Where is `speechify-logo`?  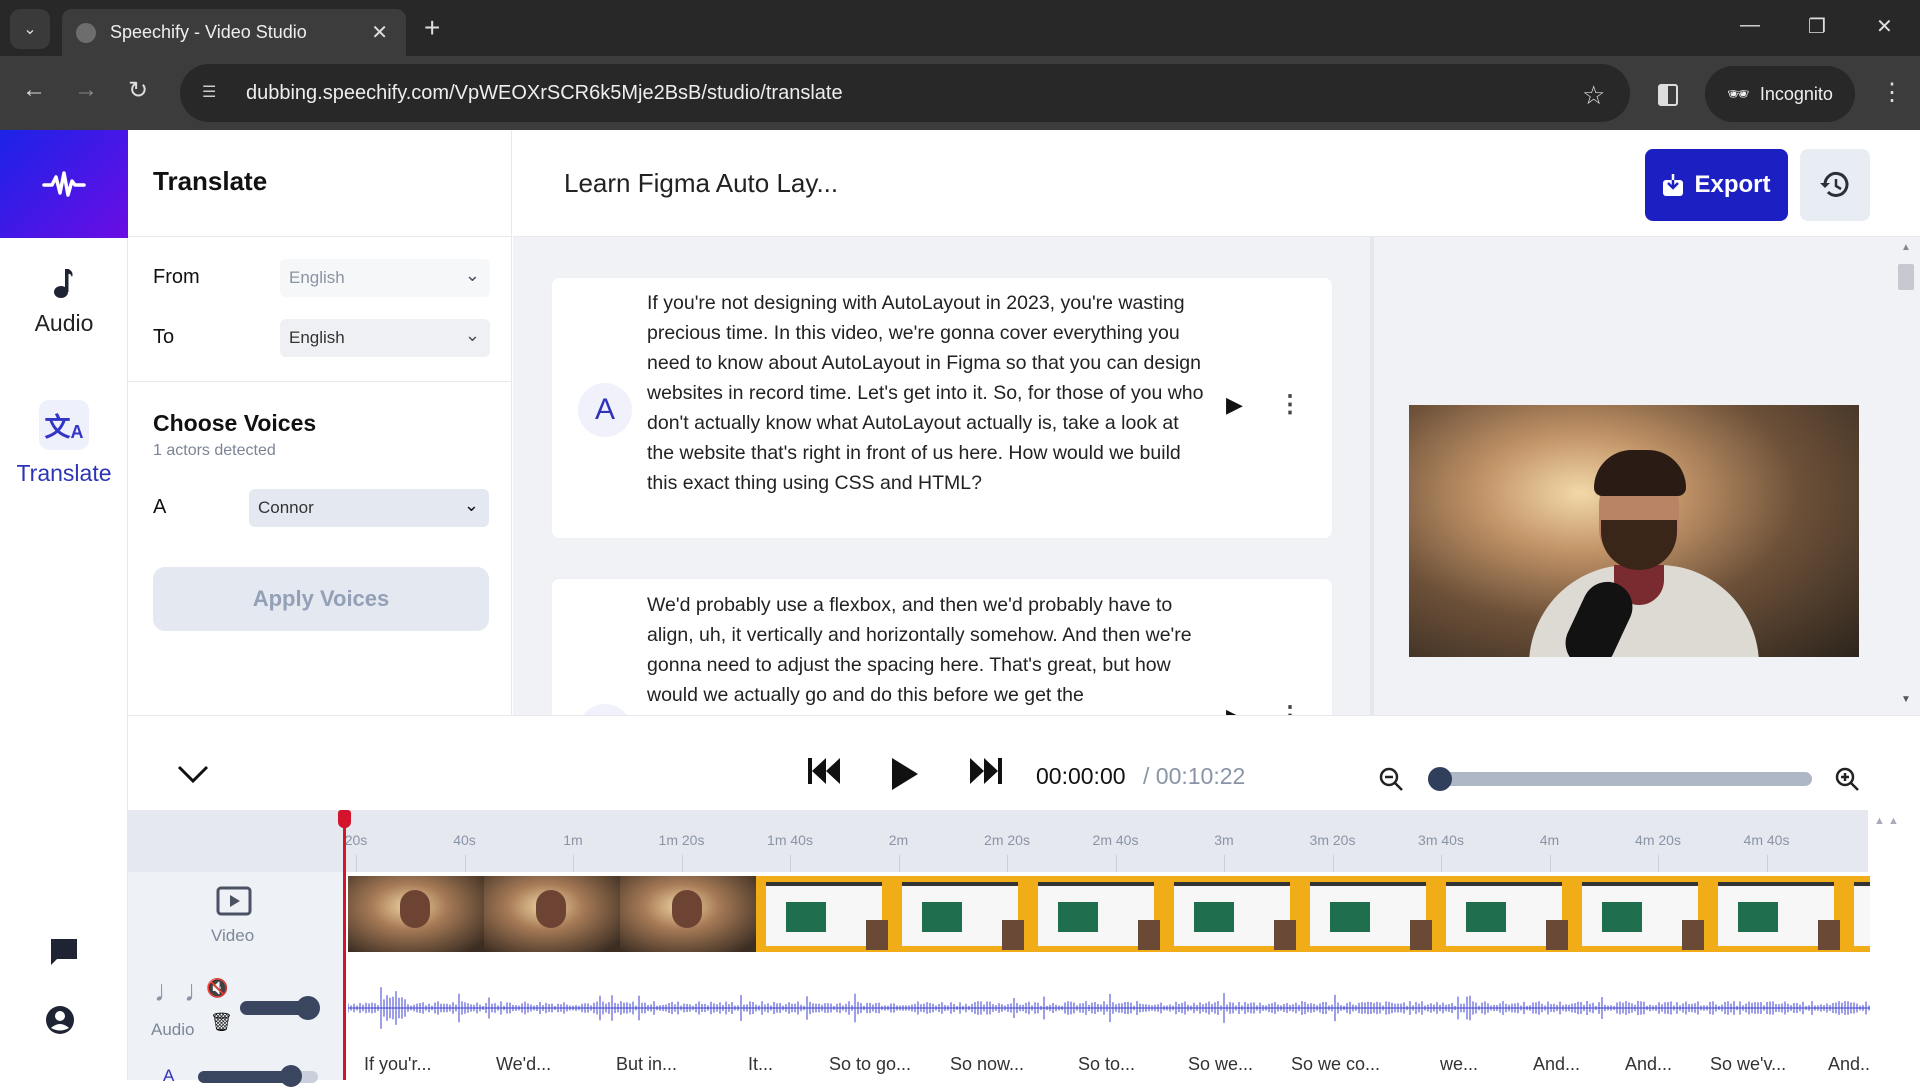
speechify-logo is located at coordinates (64, 184).